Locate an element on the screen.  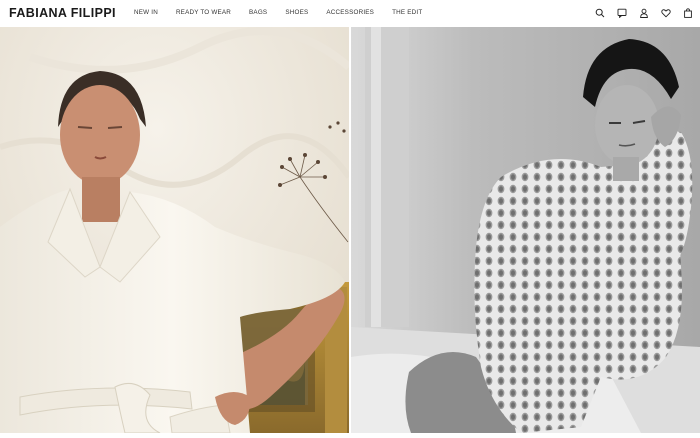
nav-ready-to-wear: READY TO WEAR is located at coordinates (203, 12).